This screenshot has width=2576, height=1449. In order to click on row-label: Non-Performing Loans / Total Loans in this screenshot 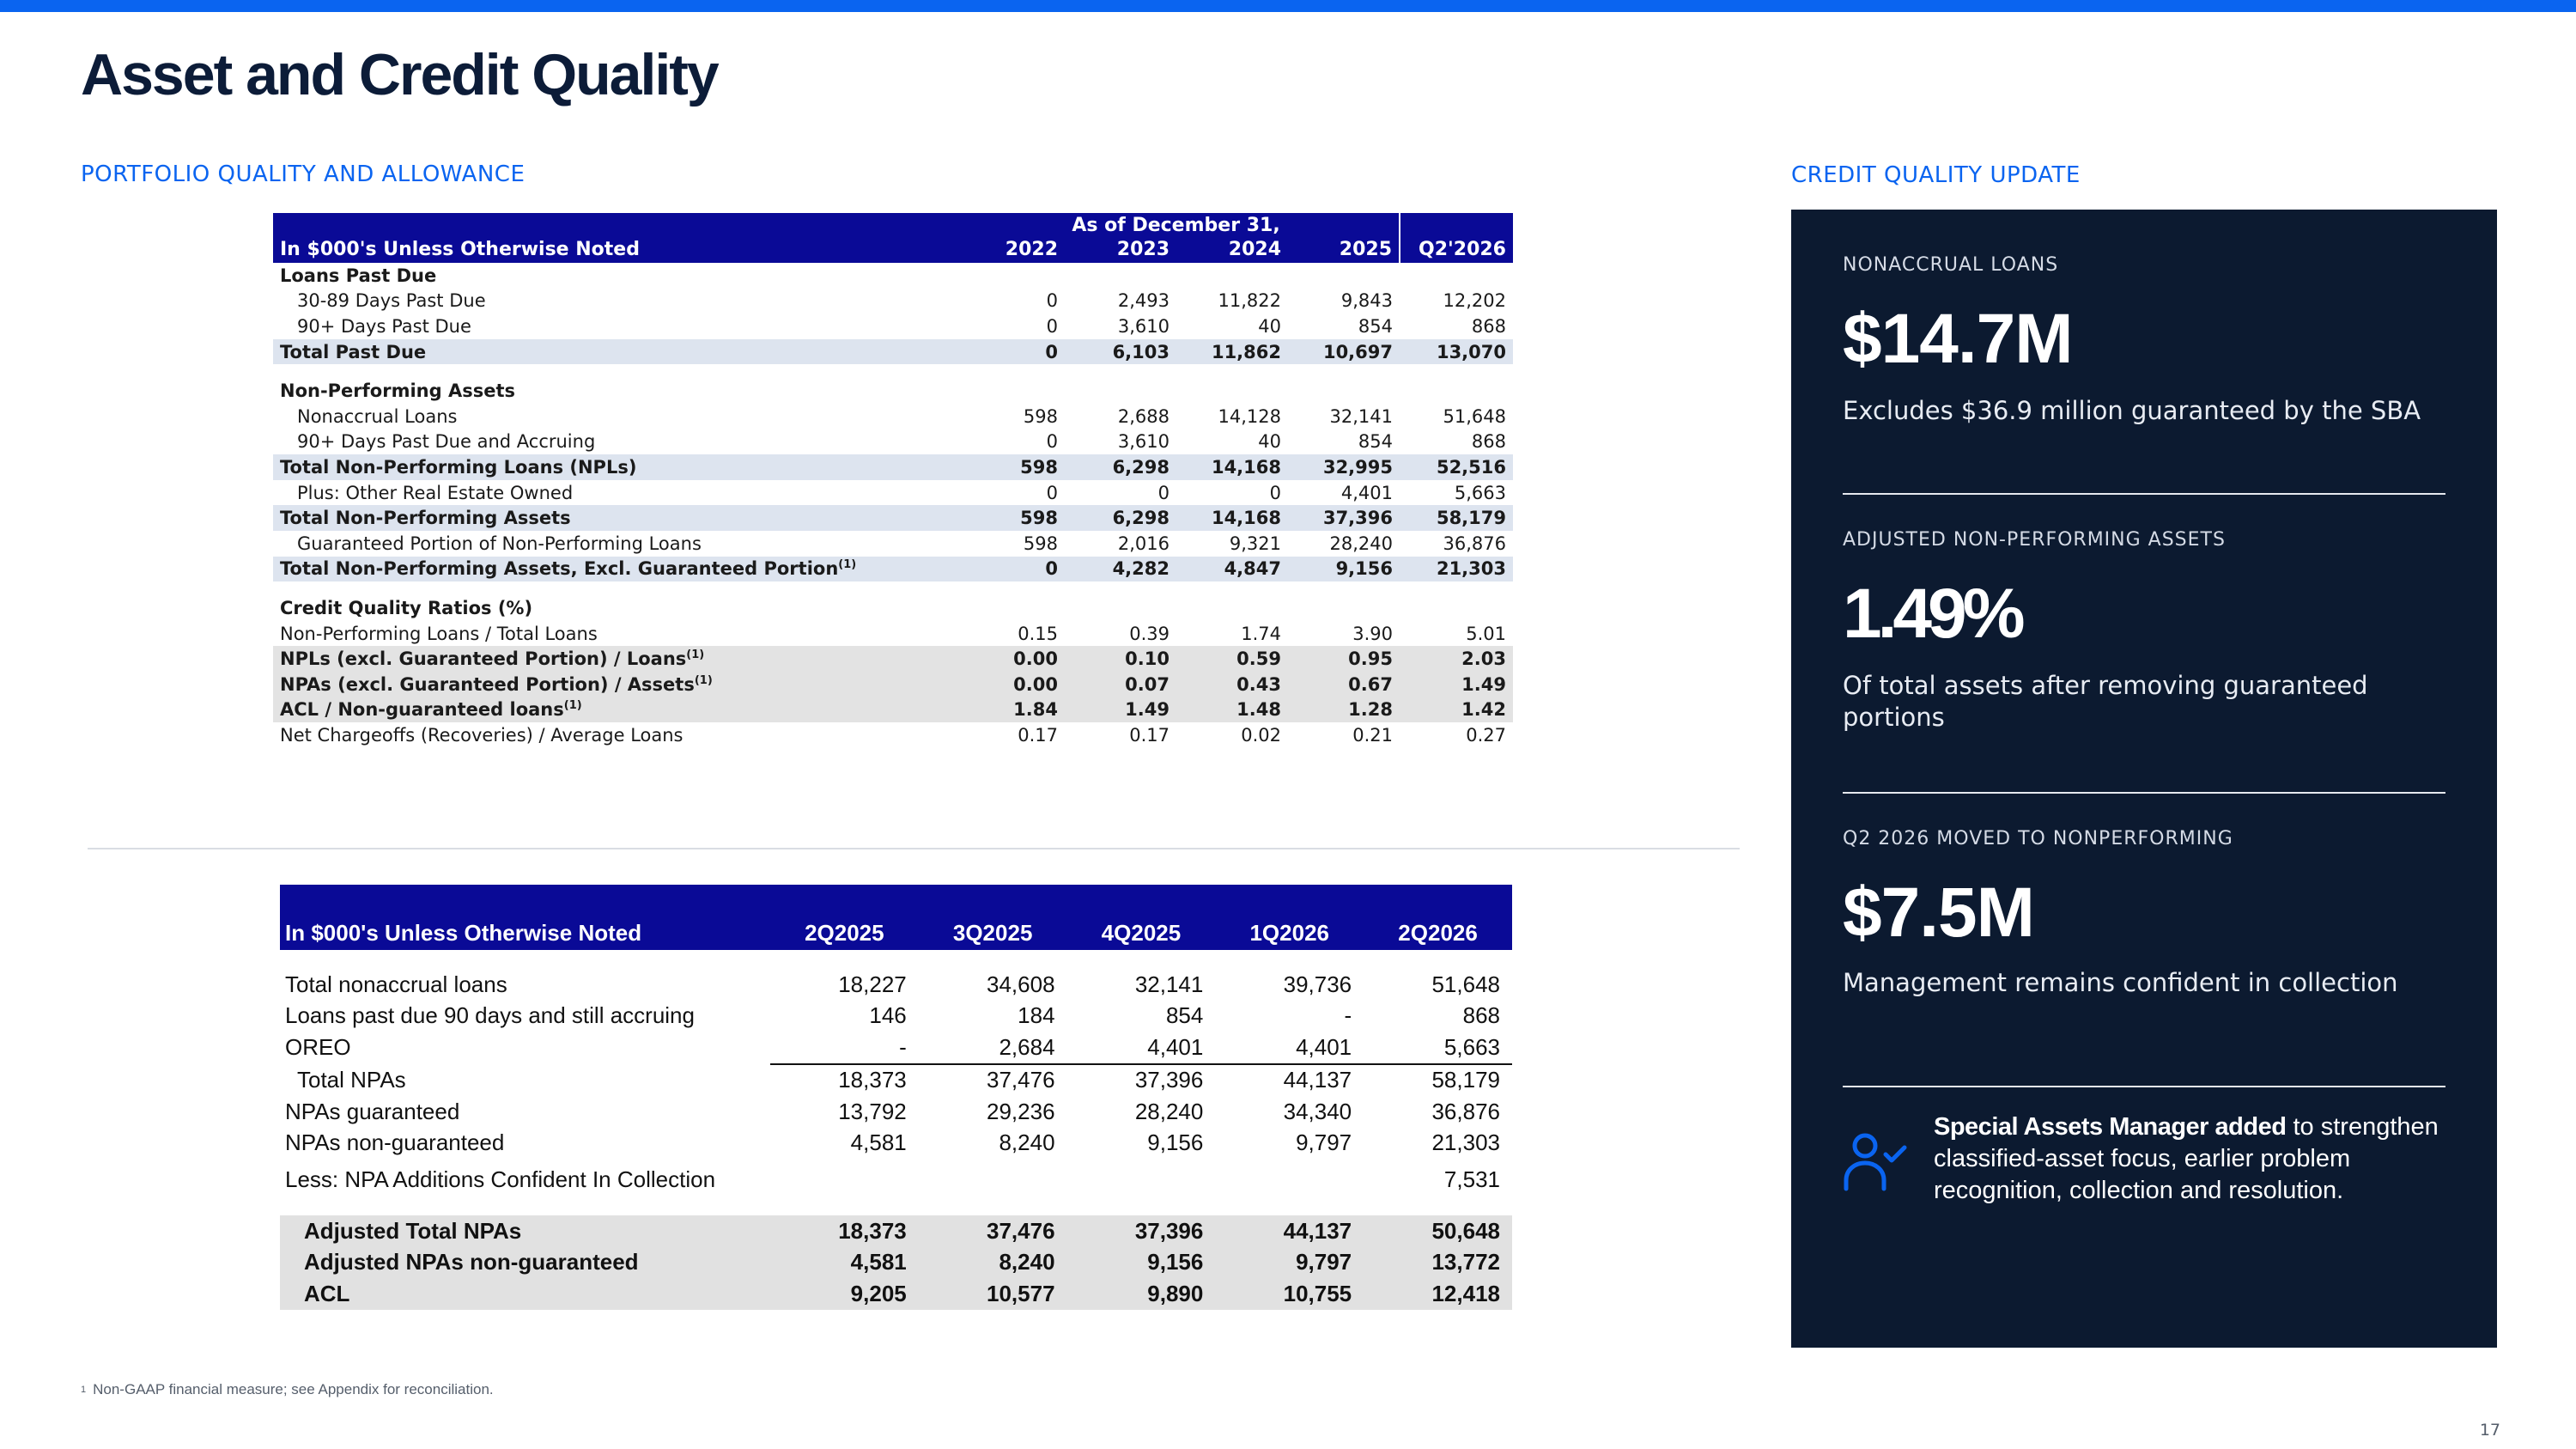, I will do `click(613, 634)`.